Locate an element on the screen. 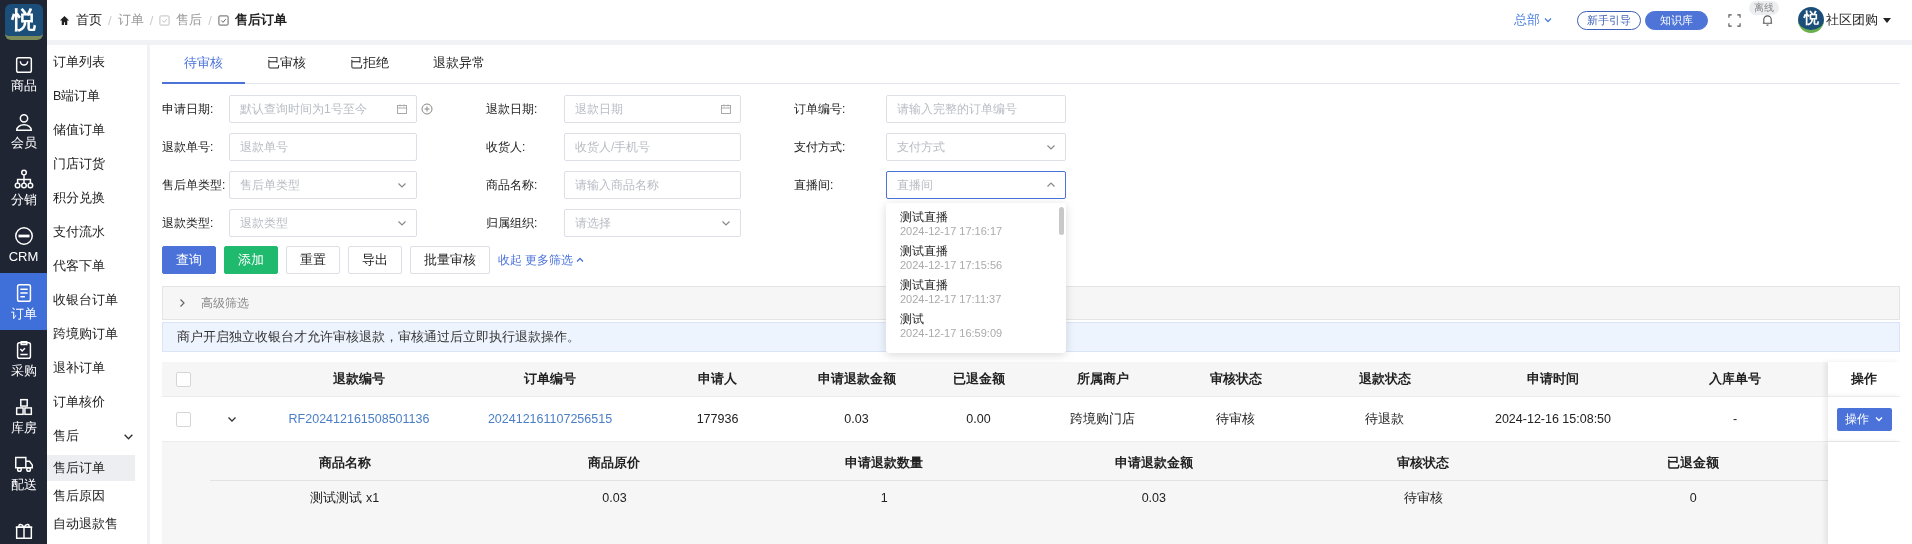 Image resolution: width=1912 pixels, height=544 pixels. rail-item: 采购 is located at coordinates (23, 358).